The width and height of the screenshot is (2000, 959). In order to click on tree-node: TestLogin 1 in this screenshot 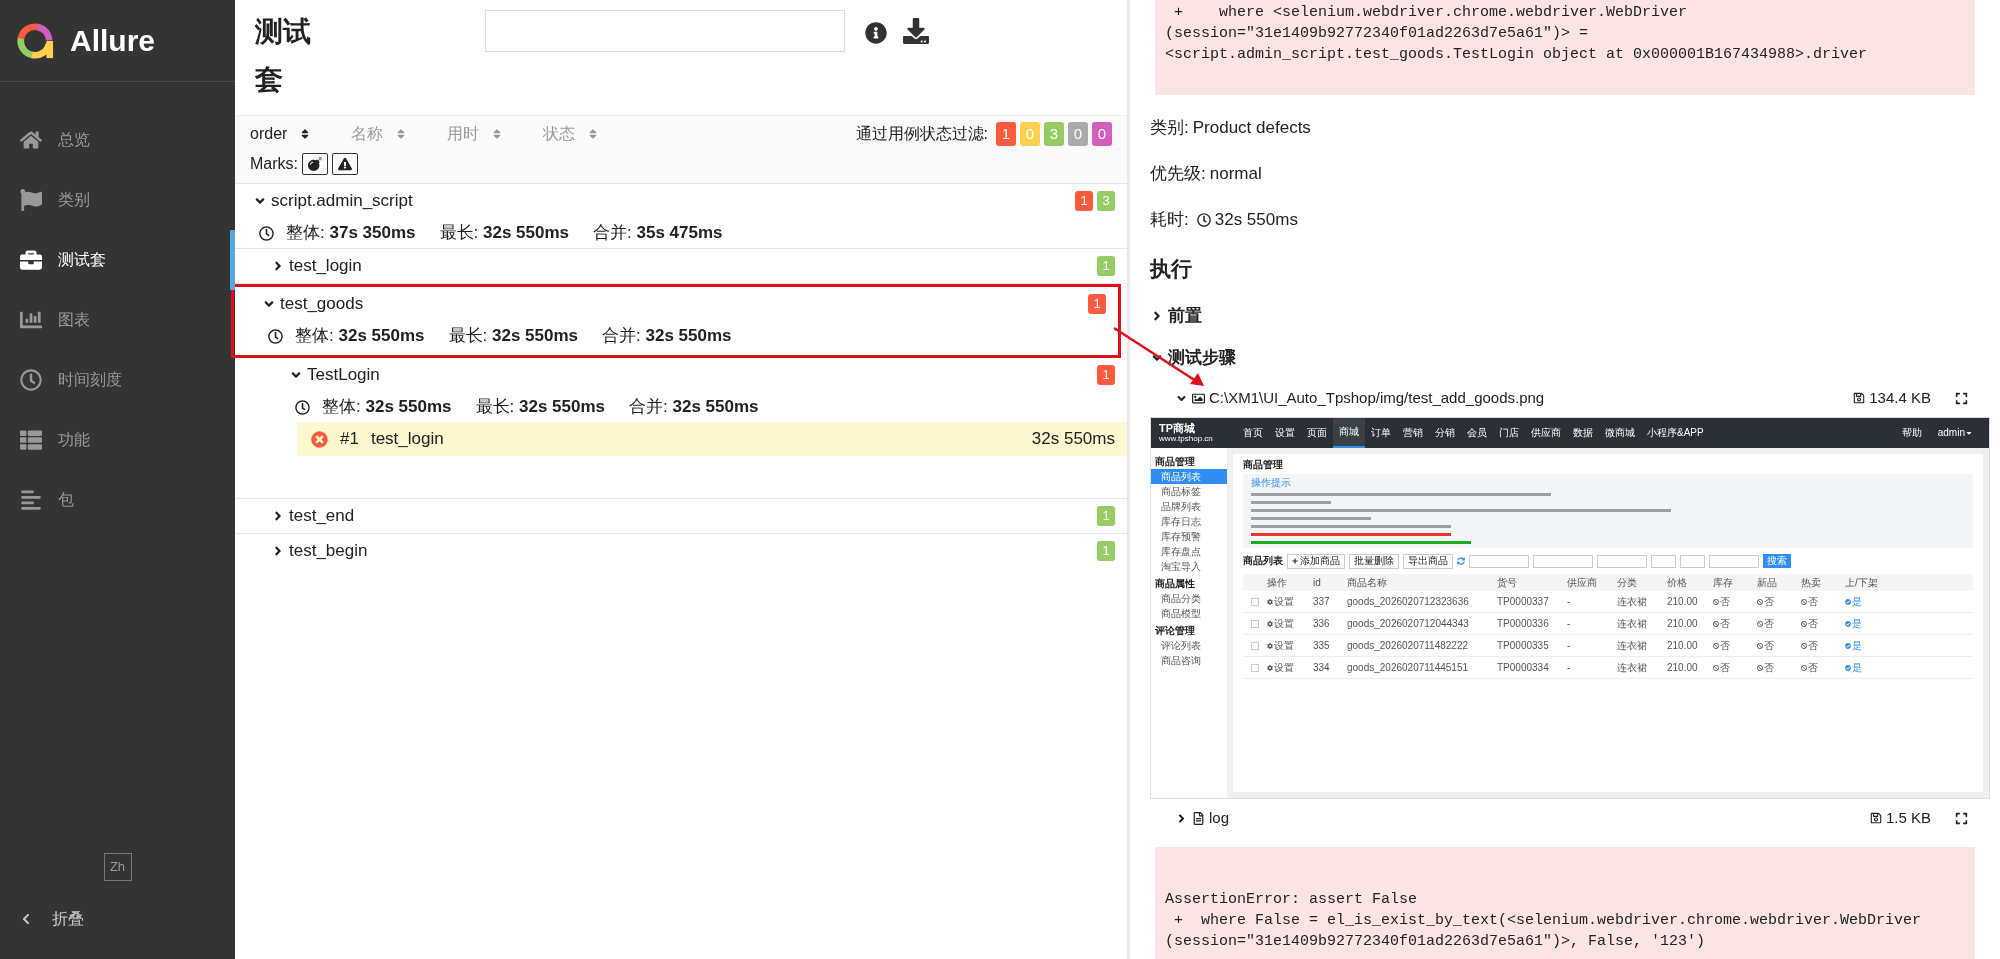, I will do `click(681, 375)`.